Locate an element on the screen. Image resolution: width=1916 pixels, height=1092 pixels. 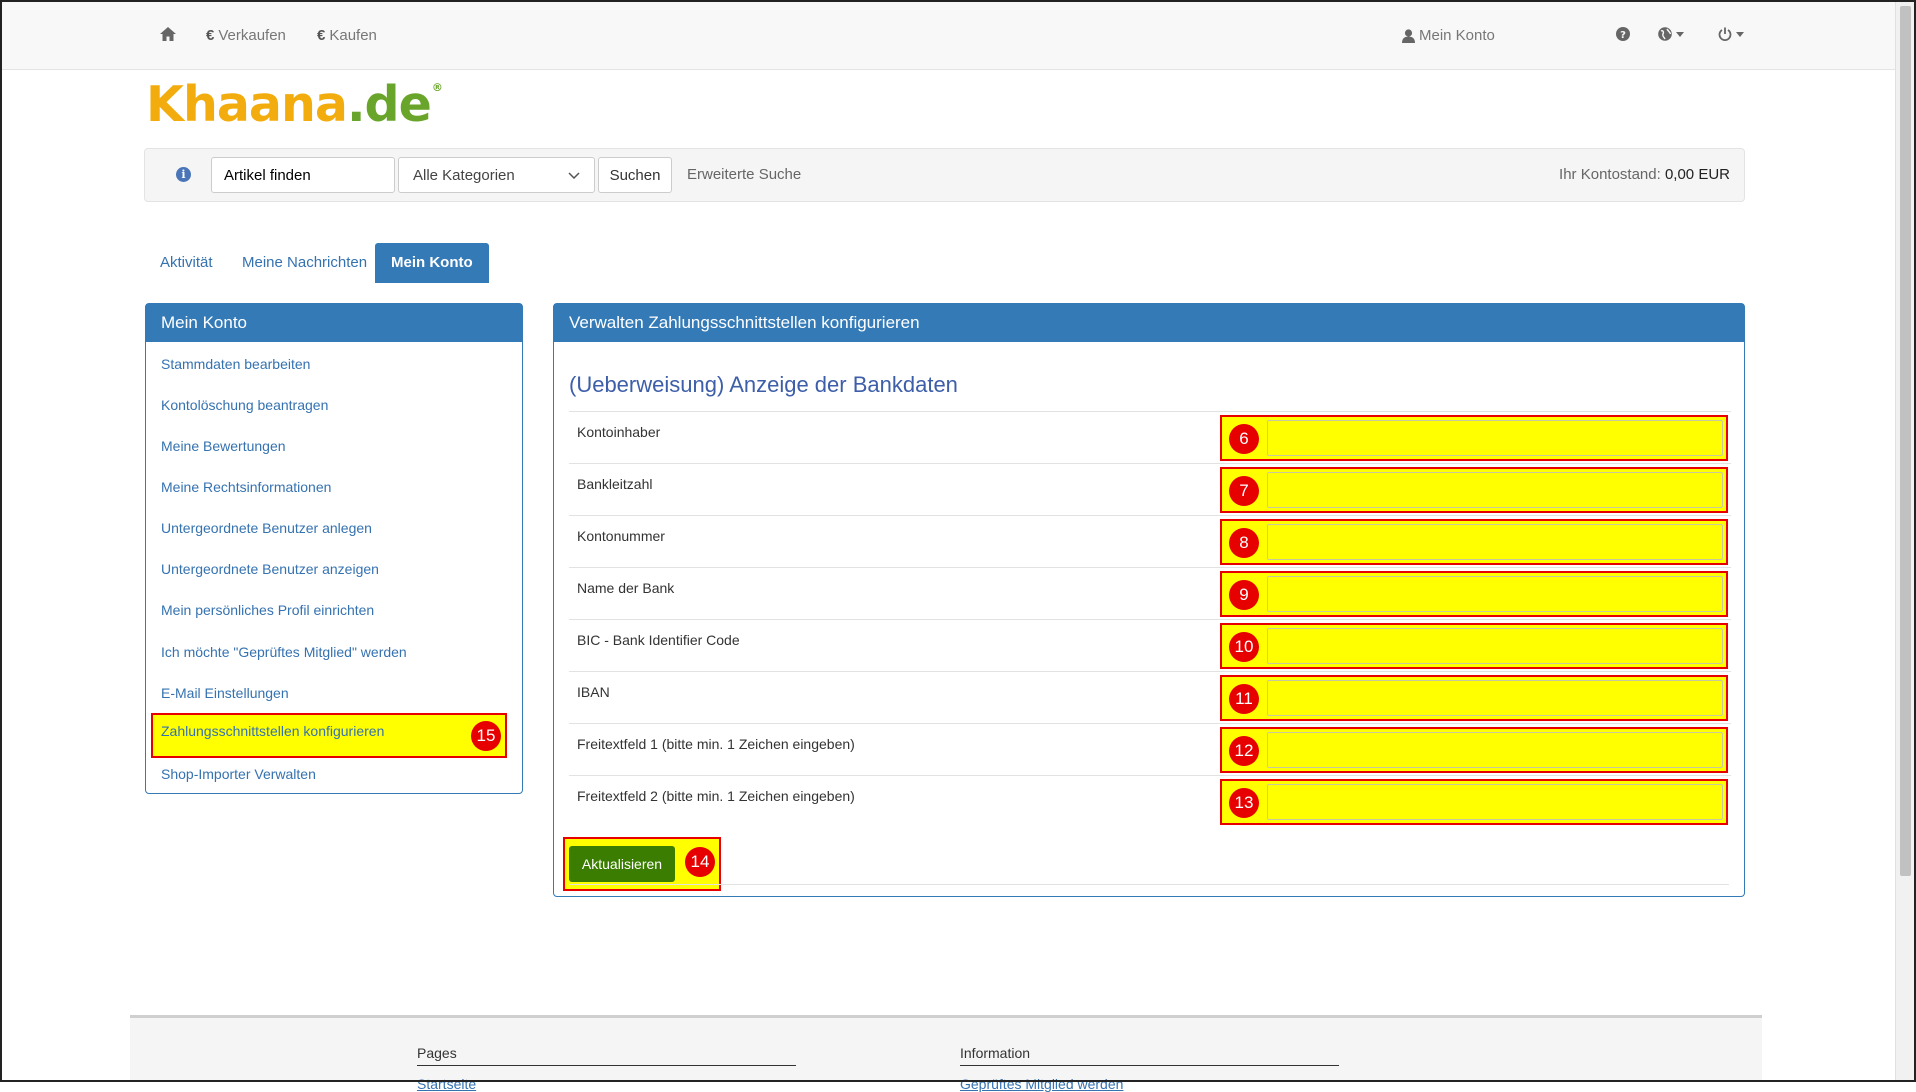
form-row: Bankleitzahl 7 is located at coordinates (1150, 489).